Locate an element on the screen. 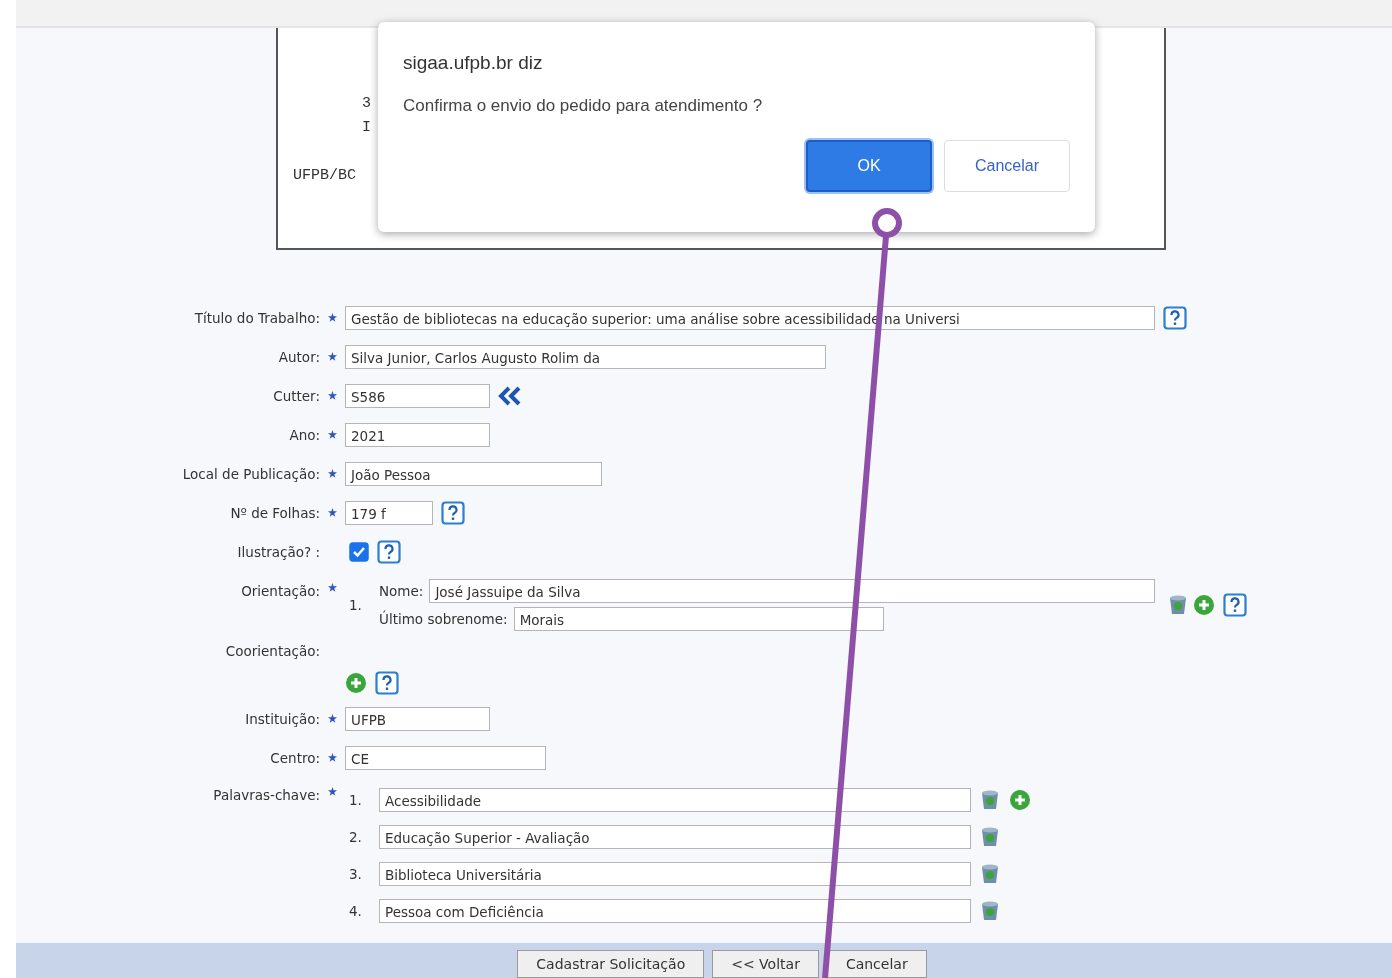 The image size is (1392, 978). field-label: Palavras-chave: is located at coordinates (266, 795).